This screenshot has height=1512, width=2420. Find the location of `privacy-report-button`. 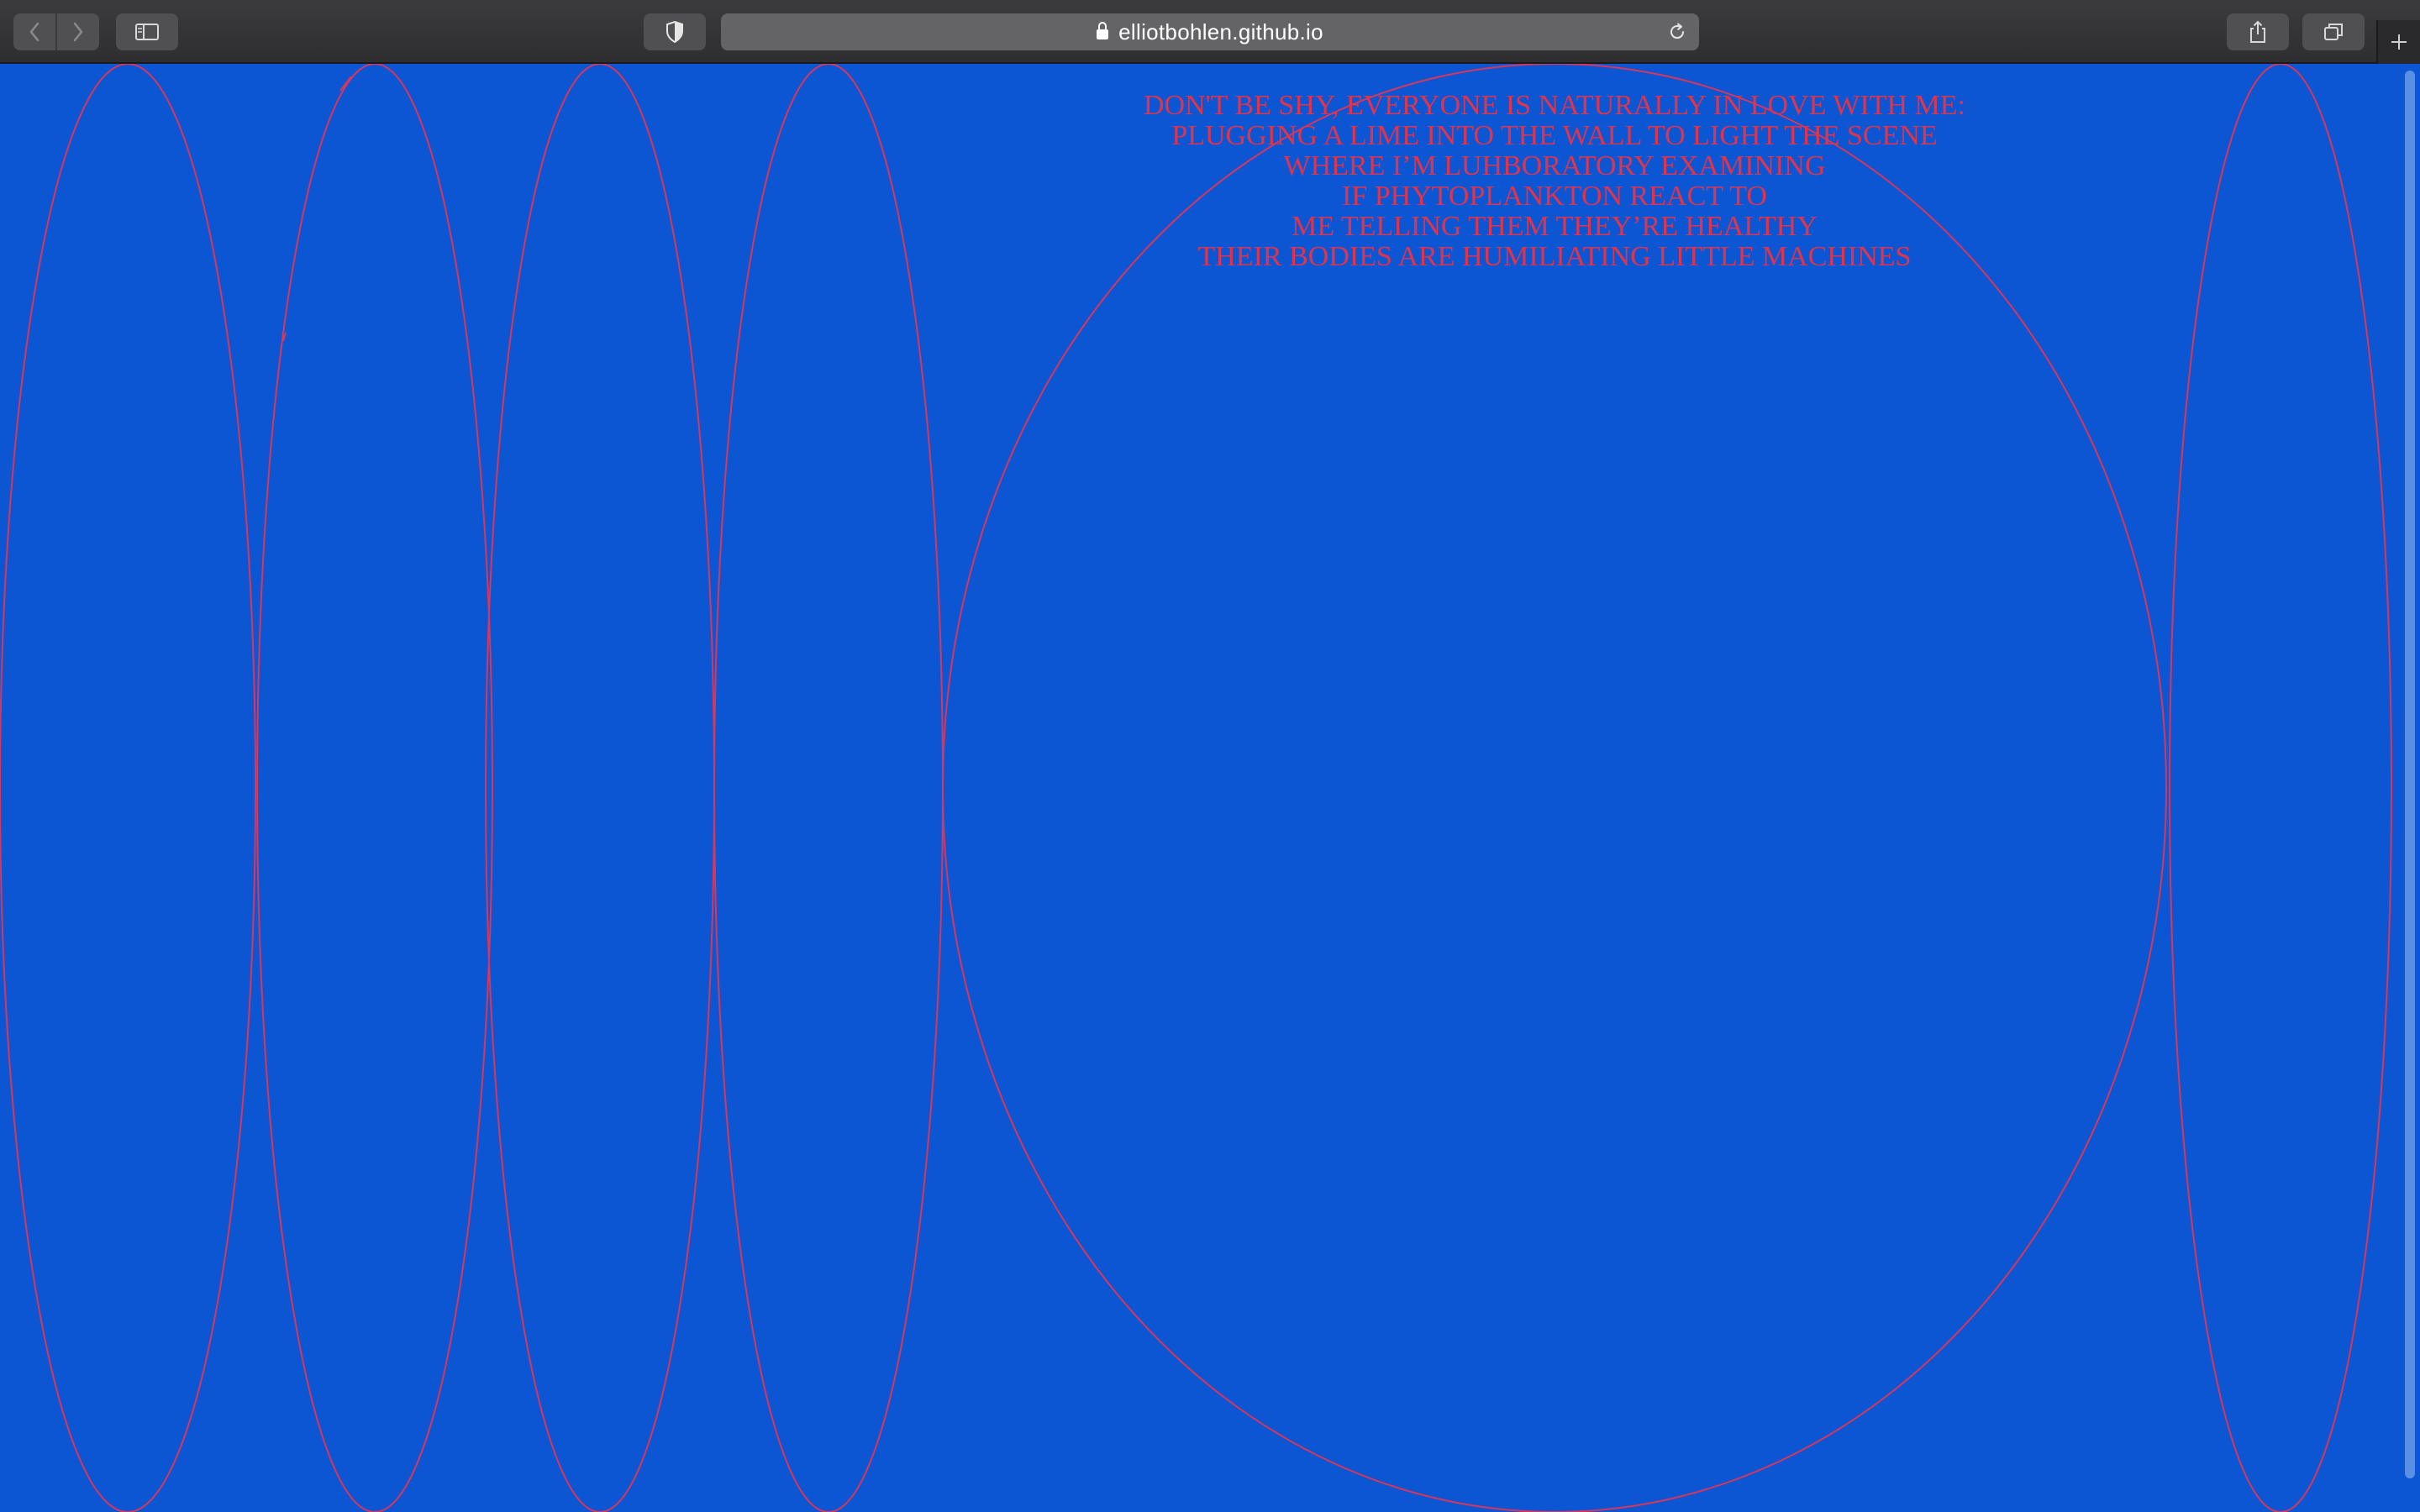

privacy-report-button is located at coordinates (675, 31).